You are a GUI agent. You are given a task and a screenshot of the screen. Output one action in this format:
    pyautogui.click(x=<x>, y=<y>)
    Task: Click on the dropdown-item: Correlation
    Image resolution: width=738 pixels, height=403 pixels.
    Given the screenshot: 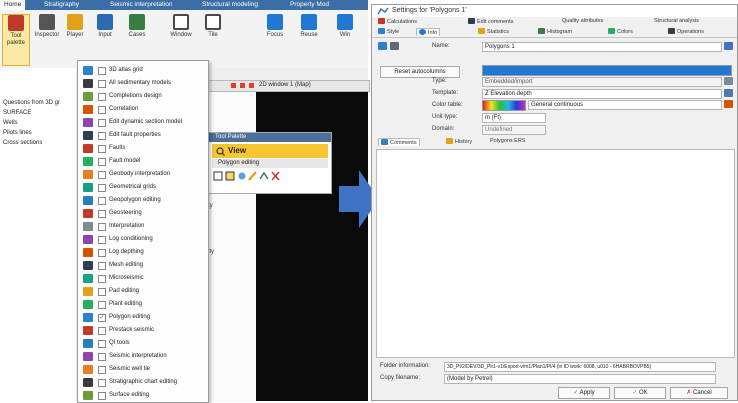 What is the action you would take?
    pyautogui.click(x=143, y=109)
    